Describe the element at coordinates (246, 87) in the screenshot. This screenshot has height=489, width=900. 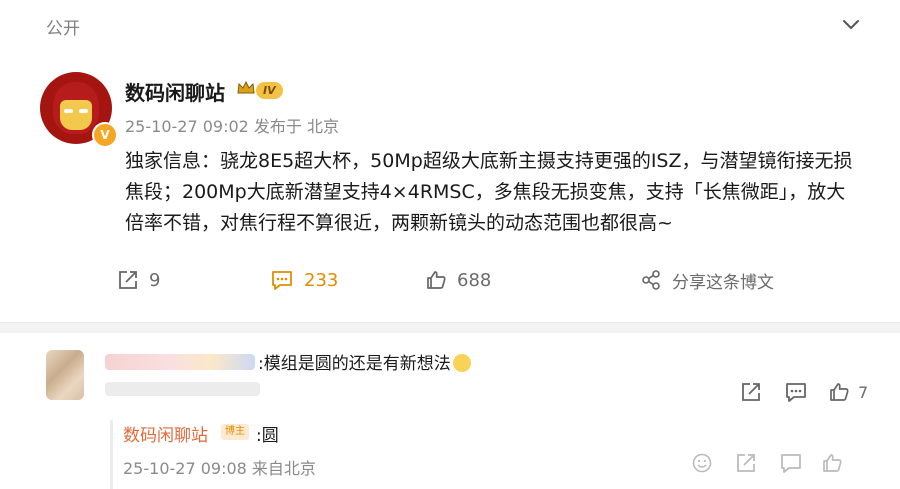
I see `crown-icon` at that location.